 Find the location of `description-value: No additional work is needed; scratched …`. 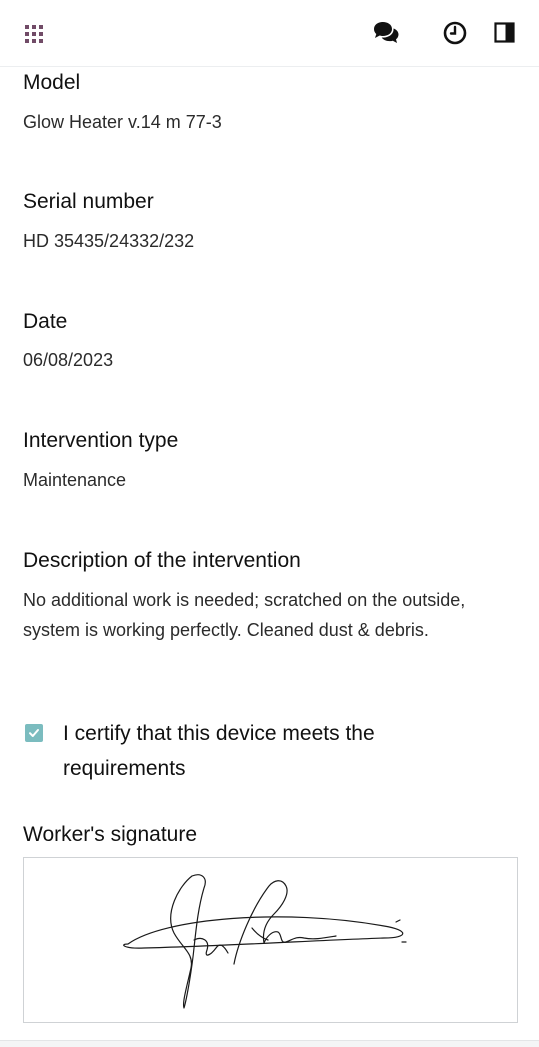

description-value: No additional work is needed; scratched … is located at coordinates (244, 615).